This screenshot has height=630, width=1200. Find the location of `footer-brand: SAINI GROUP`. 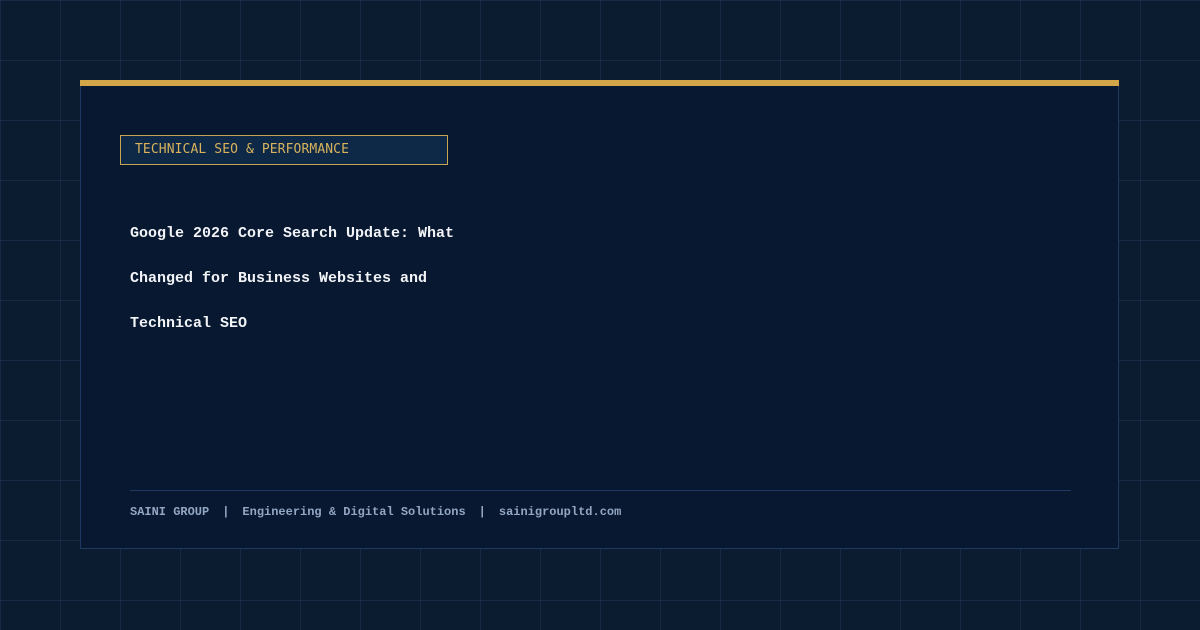

footer-brand: SAINI GROUP is located at coordinates (170, 512).